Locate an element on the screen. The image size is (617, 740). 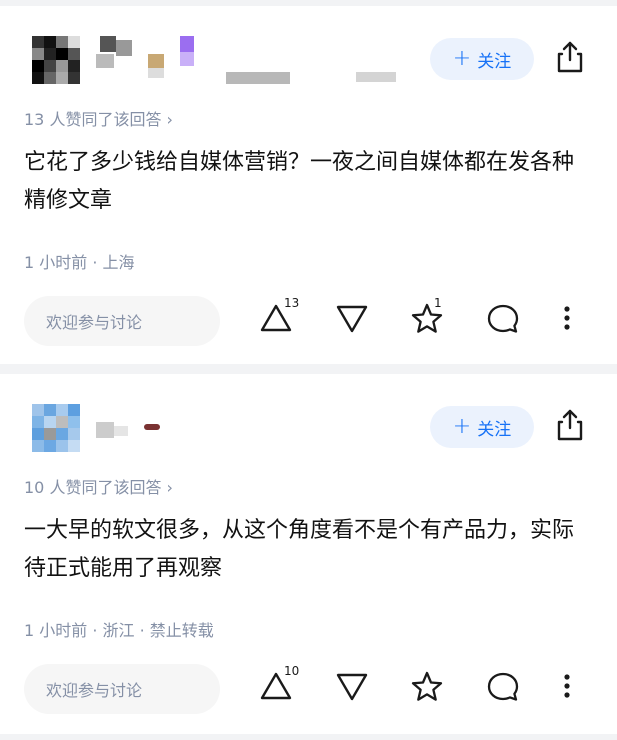
answer-meta: 1 小时前 · 浙江 · 禁止转载 is located at coordinates (119, 630).